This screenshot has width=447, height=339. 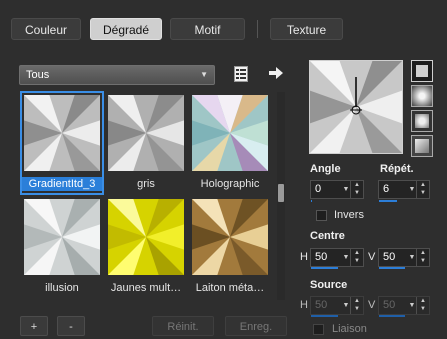 What do you see at coordinates (183, 326) in the screenshot?
I see `reset-button: Réinit.` at bounding box center [183, 326].